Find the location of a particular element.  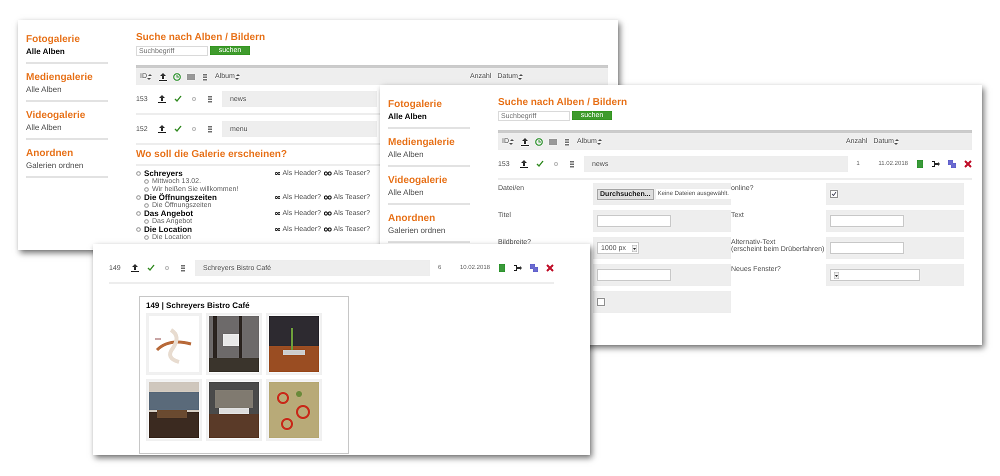

gallery-title: 149 | Schreyers Bistro Café is located at coordinates (198, 305).